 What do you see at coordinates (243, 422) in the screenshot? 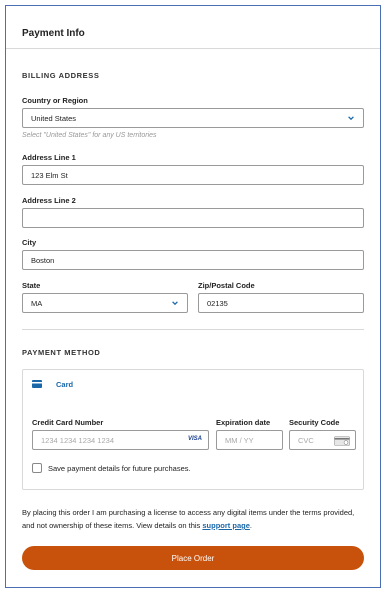
I see `expiration-label: Expiration date` at bounding box center [243, 422].